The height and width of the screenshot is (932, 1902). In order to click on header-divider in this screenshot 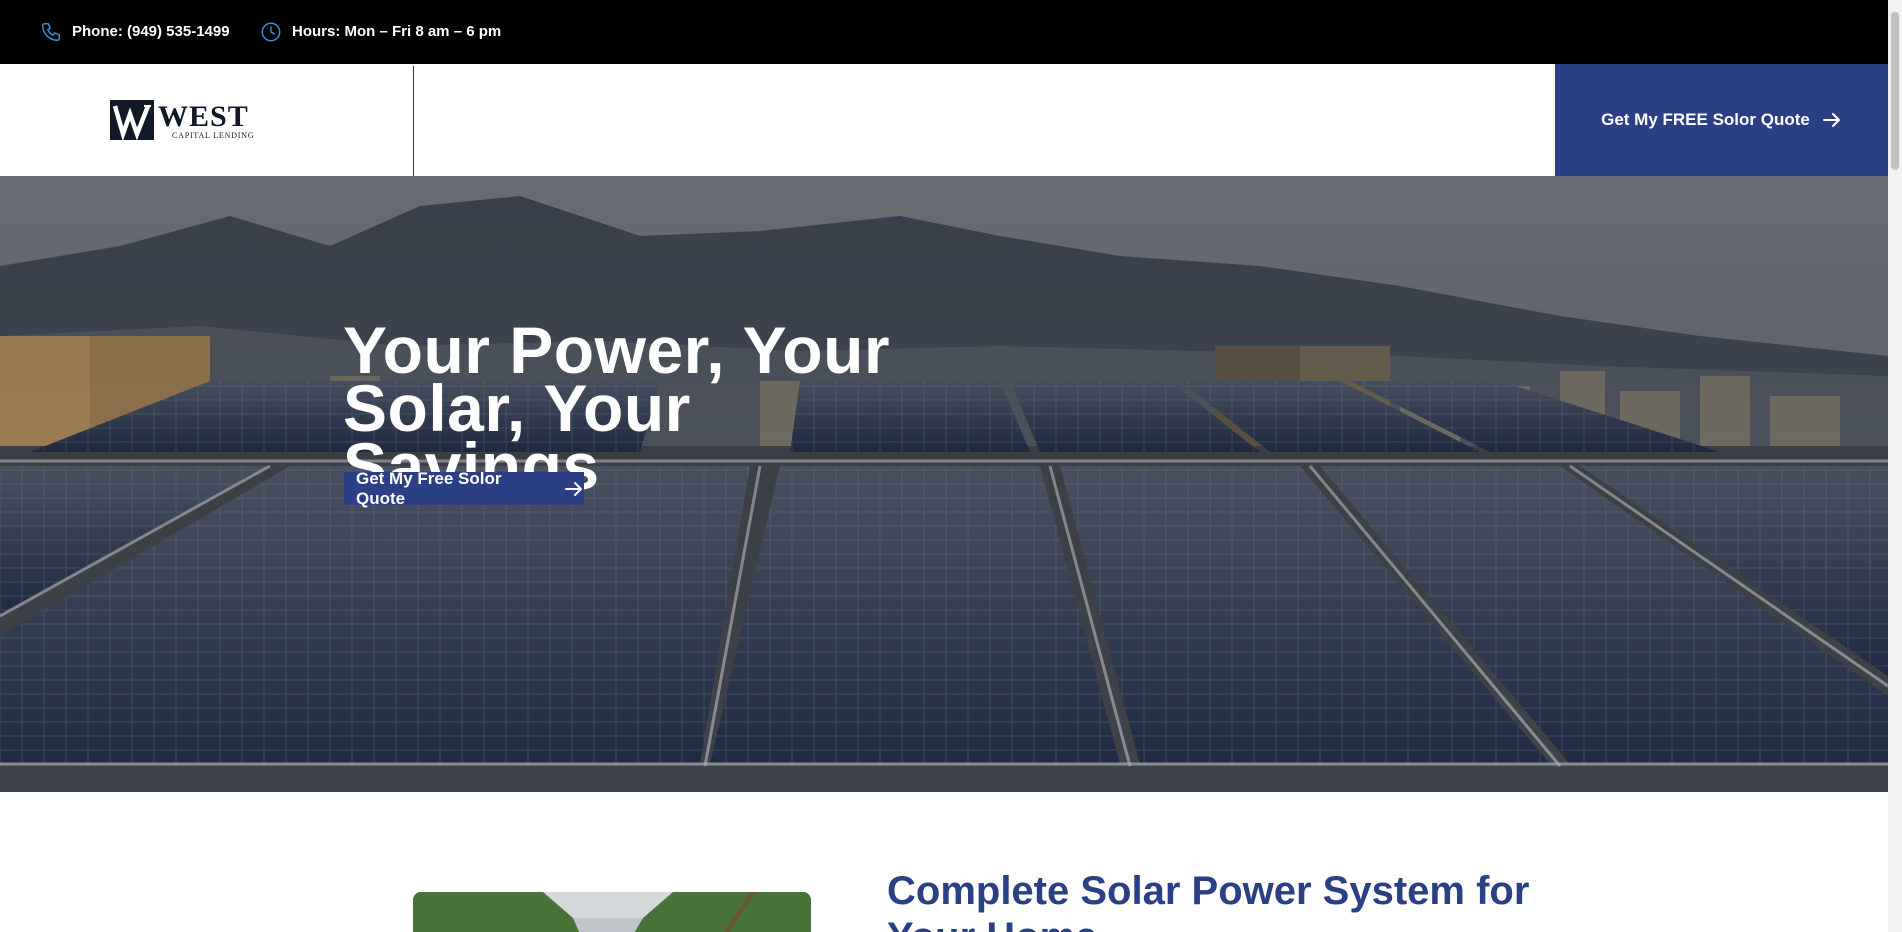, I will do `click(413, 121)`.